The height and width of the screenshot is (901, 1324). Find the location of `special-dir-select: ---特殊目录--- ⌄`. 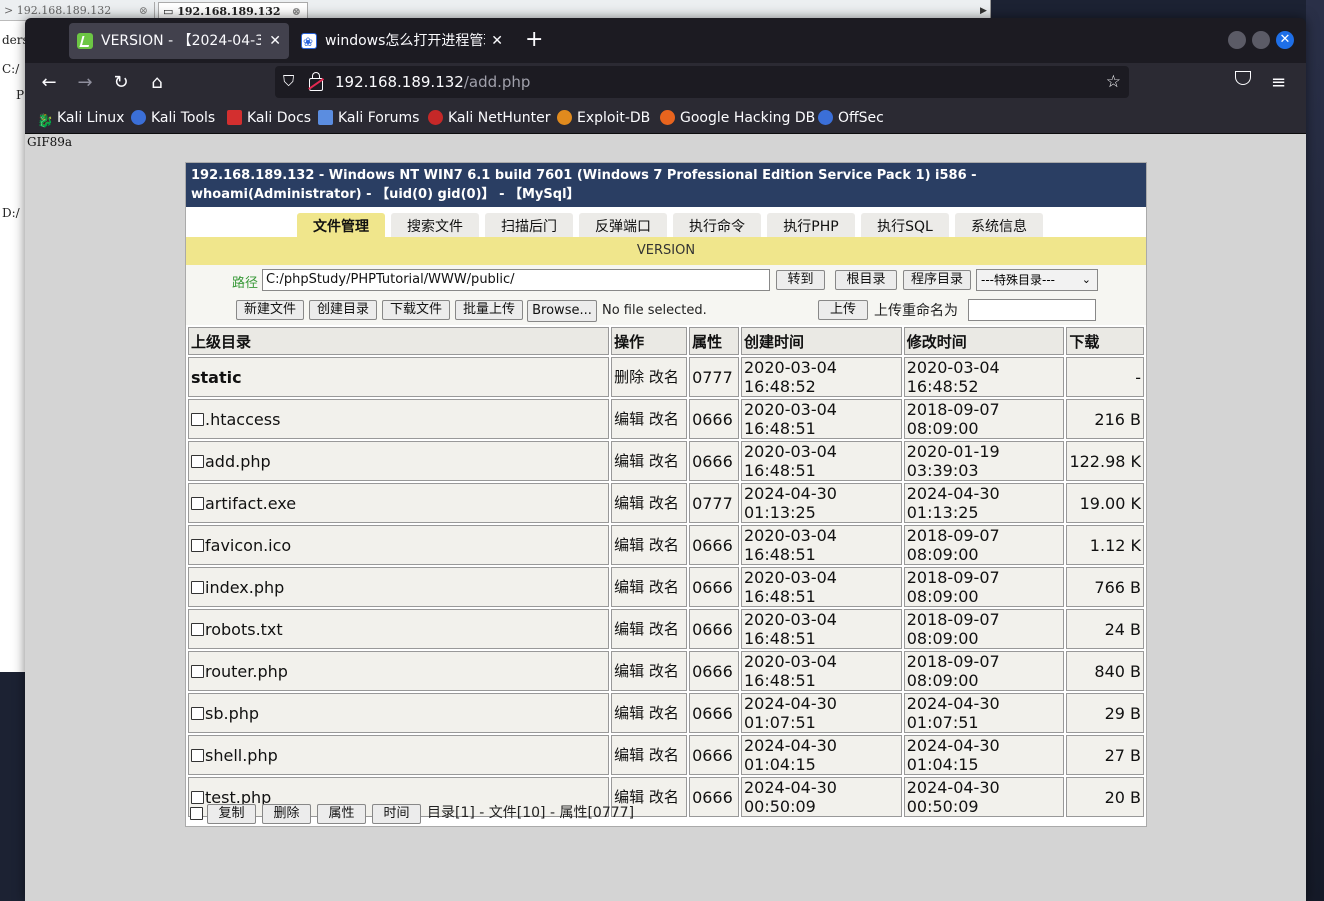

special-dir-select: ---特殊目录--- ⌄ is located at coordinates (1037, 280).